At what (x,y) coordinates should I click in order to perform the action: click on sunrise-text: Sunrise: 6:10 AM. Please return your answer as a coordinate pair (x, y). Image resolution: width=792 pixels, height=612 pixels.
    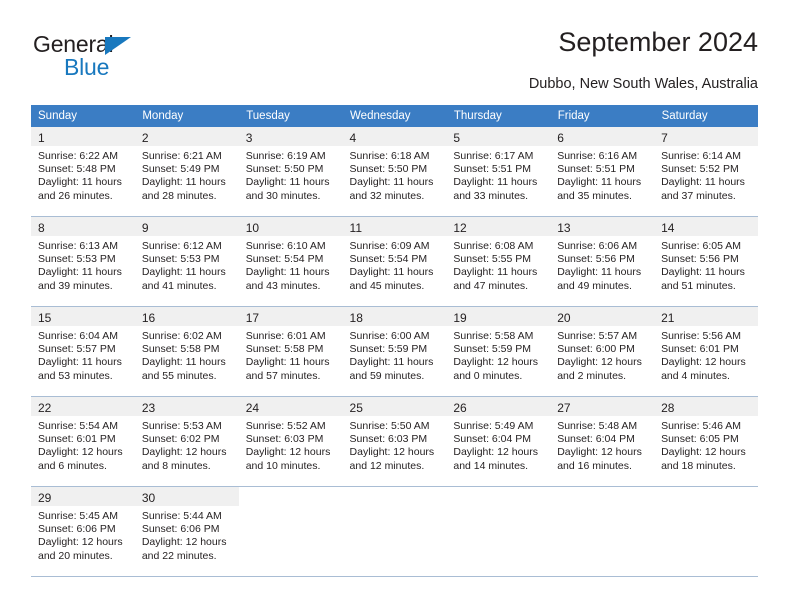
    Looking at the image, I should click on (285, 246).